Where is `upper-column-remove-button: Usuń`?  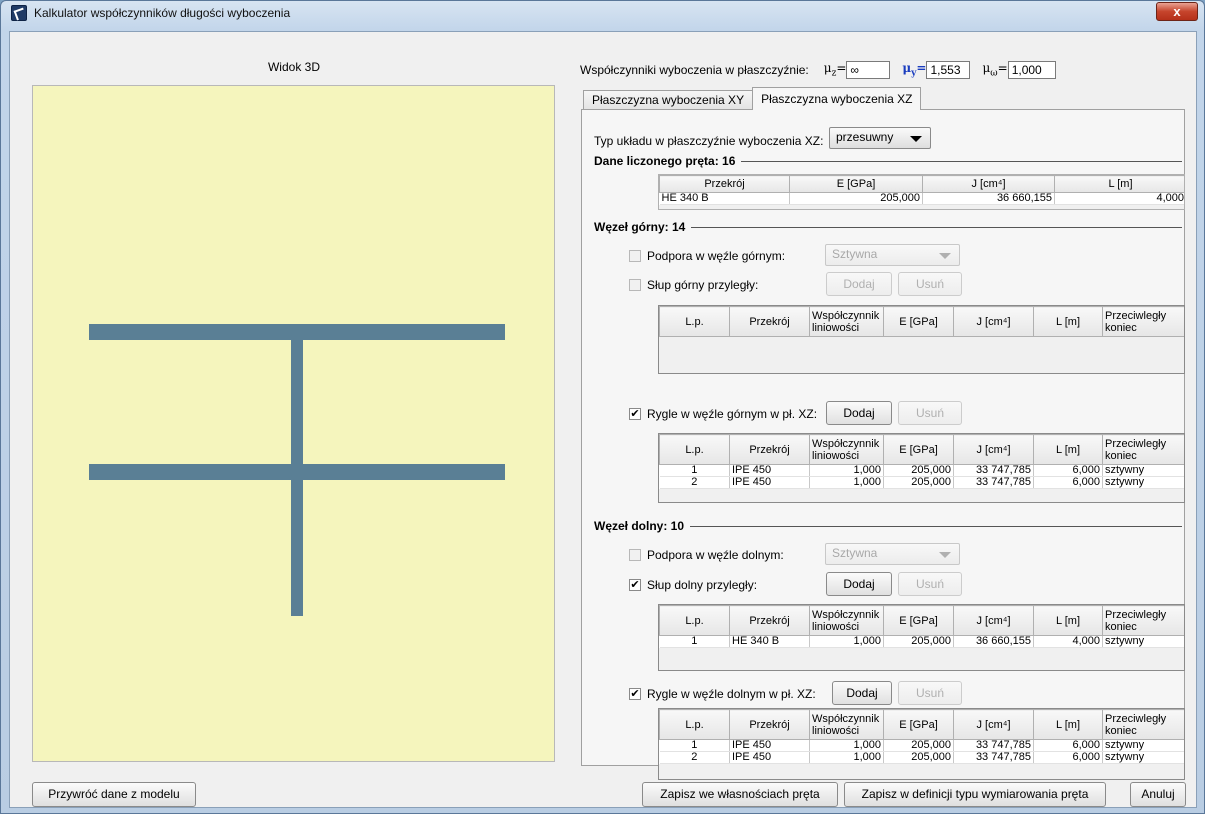 upper-column-remove-button: Usuń is located at coordinates (930, 284).